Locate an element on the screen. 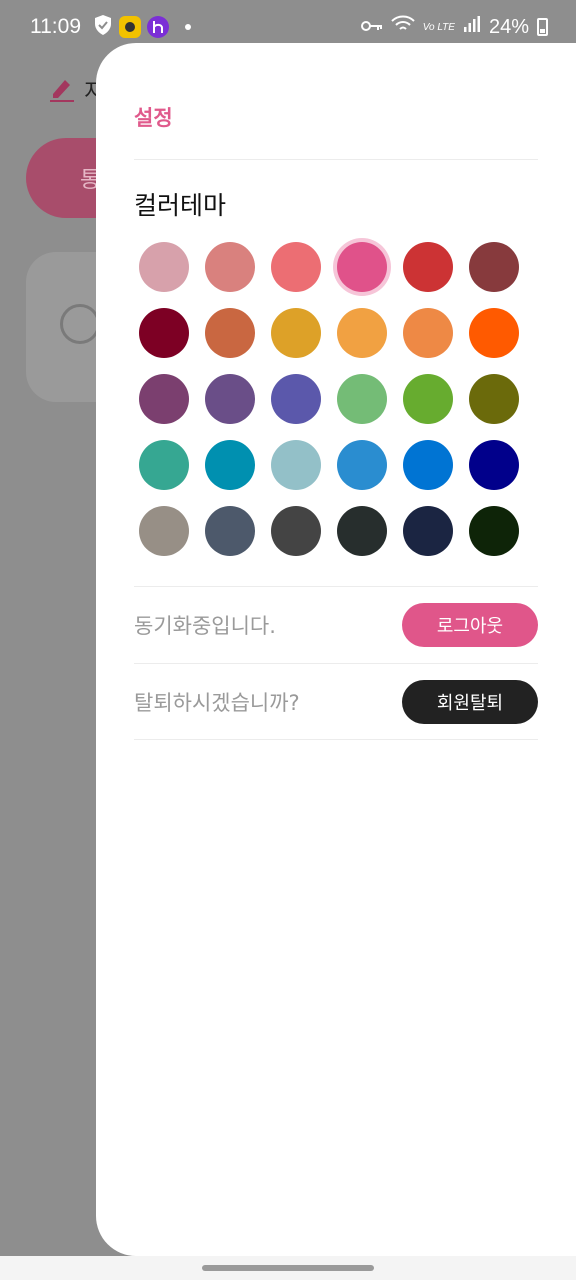  wifi-icon is located at coordinates (403, 27).